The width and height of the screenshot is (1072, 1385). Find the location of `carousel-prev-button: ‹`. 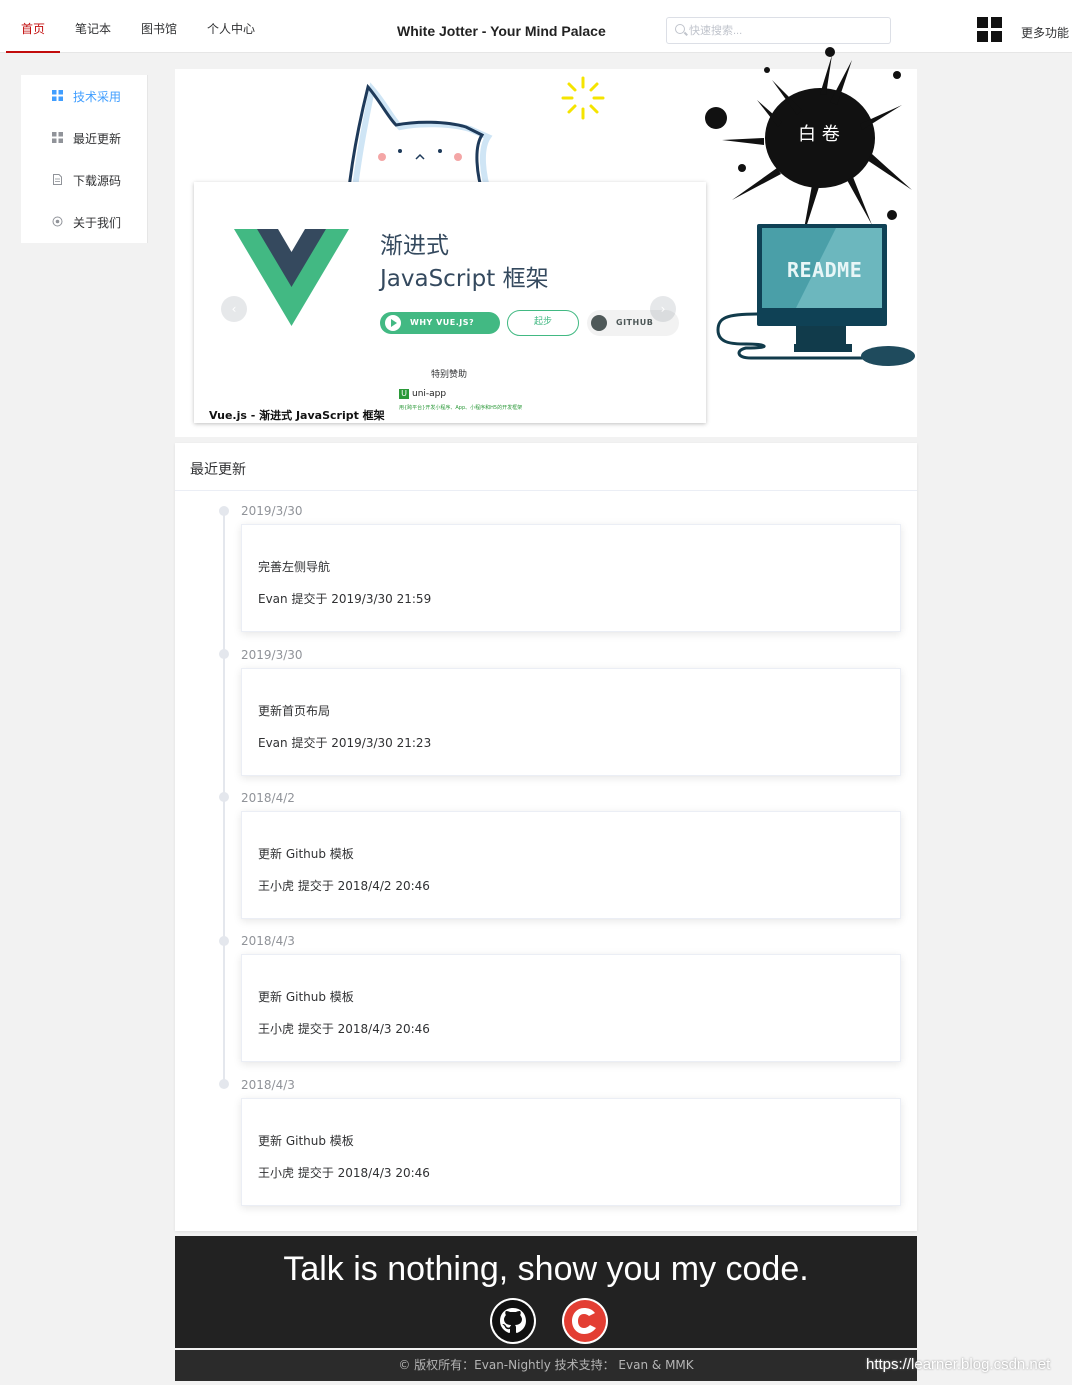

carousel-prev-button: ‹ is located at coordinates (234, 309).